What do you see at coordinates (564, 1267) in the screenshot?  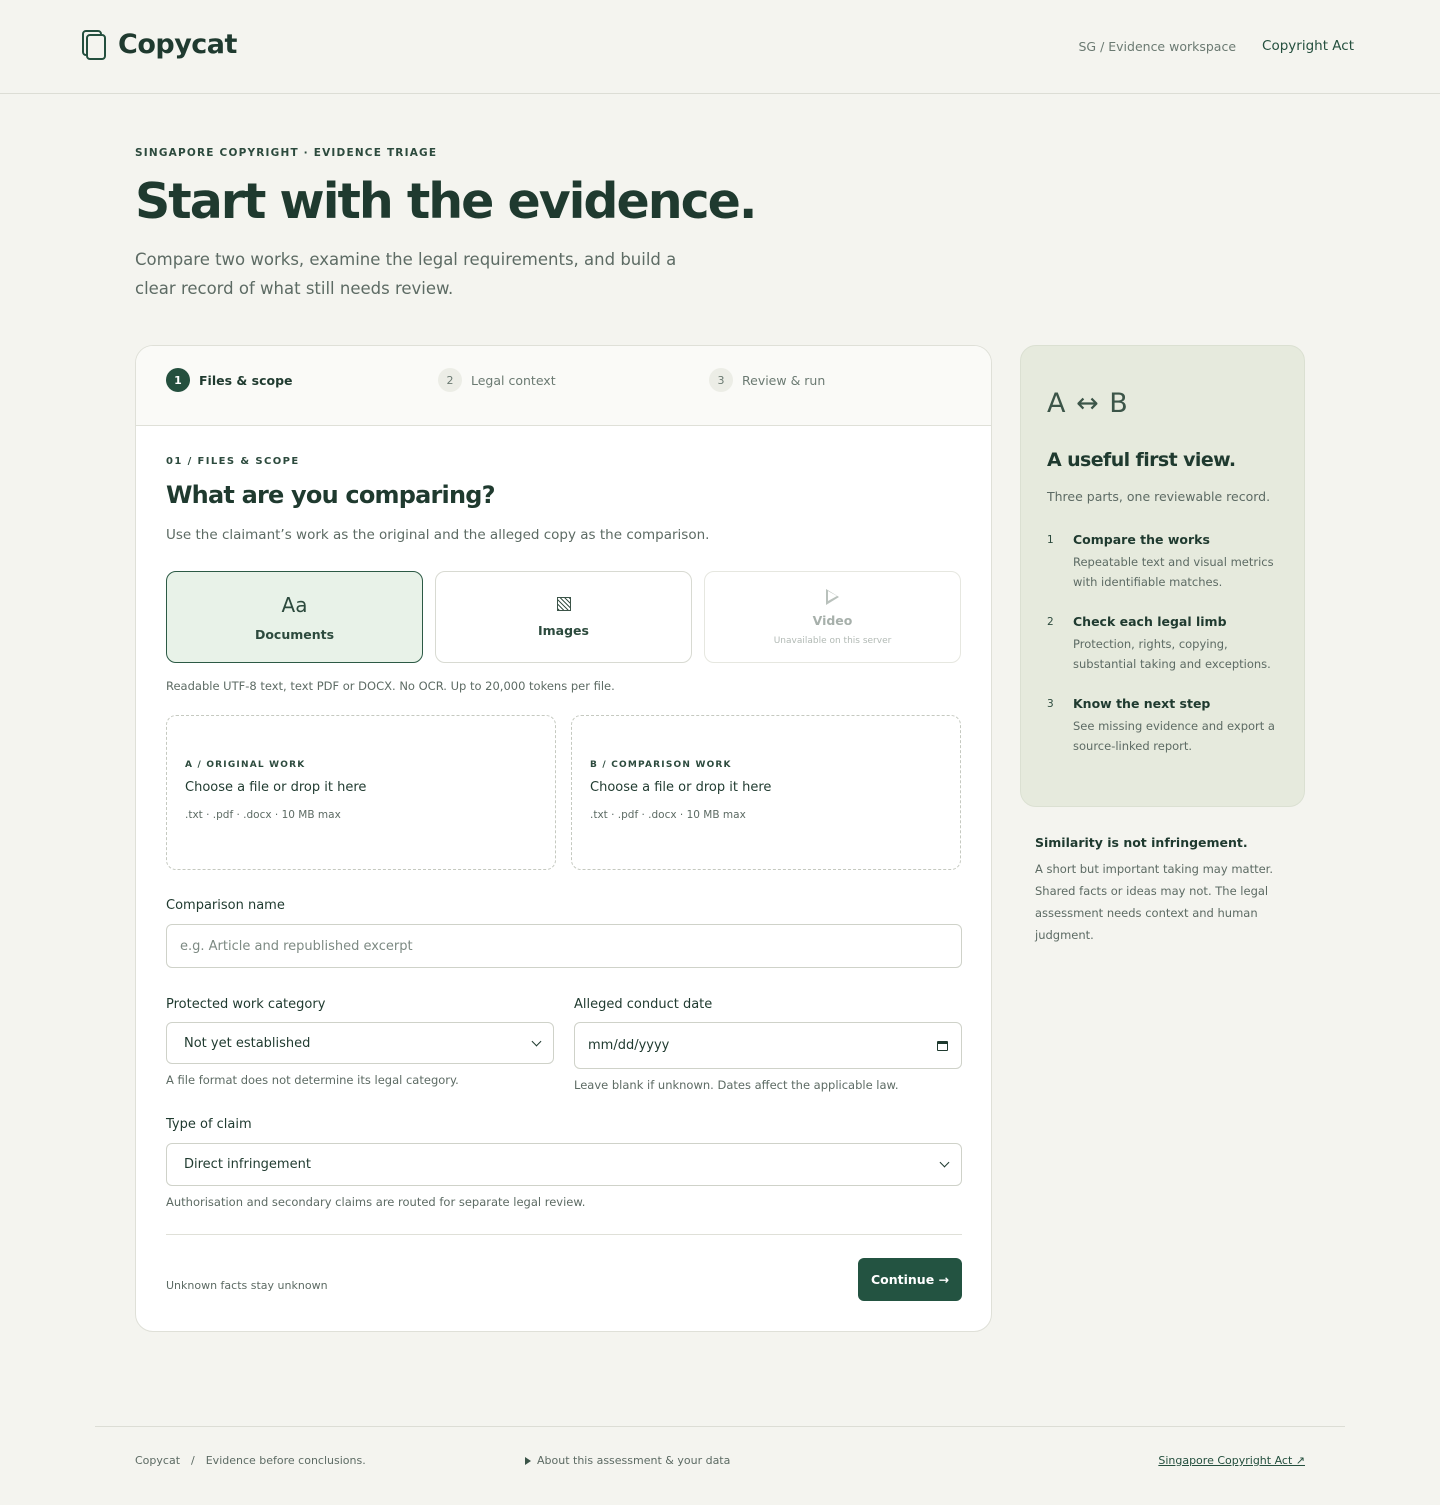 I see `form-footer: Unknown facts stay unknown Continue →` at bounding box center [564, 1267].